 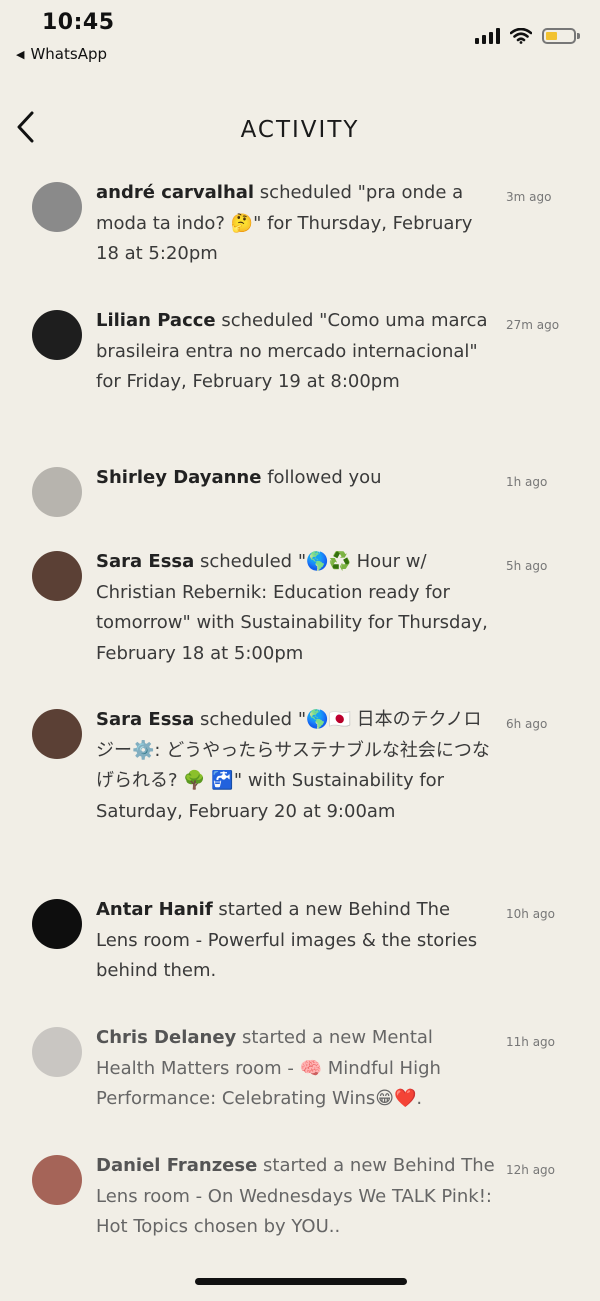 I want to click on timestamp: 6h ago, so click(x=527, y=724).